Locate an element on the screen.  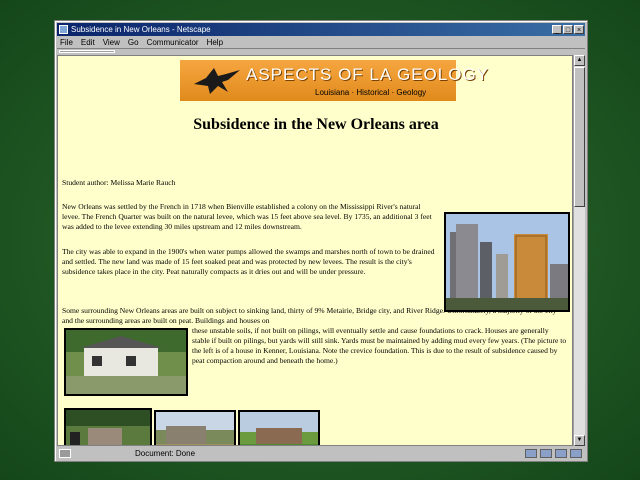
window-title: Subsidence in New Orleans - Netscape is located at coordinates (141, 29).